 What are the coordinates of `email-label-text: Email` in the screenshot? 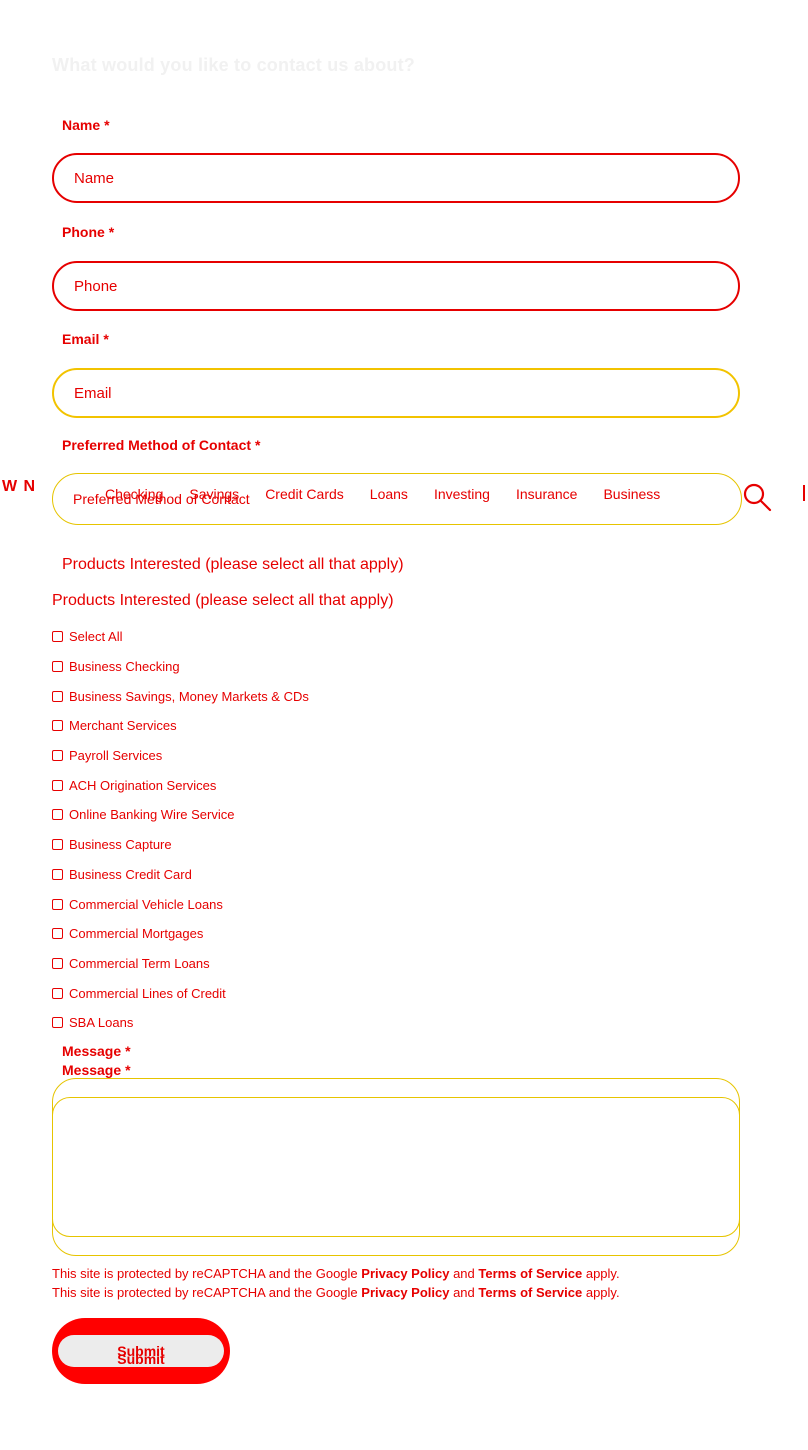 It's located at (81, 339).